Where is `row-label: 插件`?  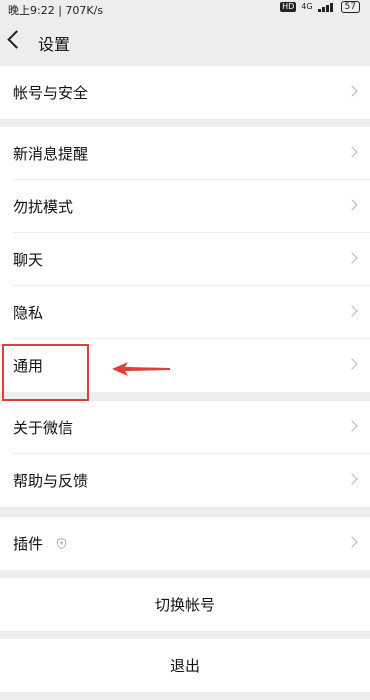
row-label: 插件 is located at coordinates (28, 544).